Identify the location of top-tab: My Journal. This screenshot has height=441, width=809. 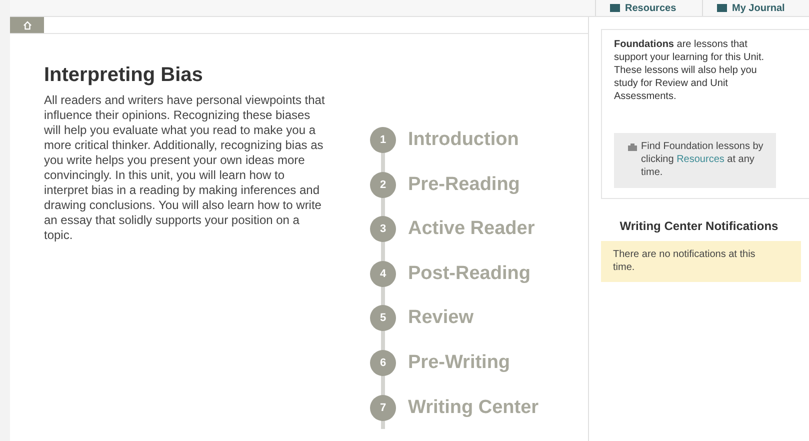
(755, 8).